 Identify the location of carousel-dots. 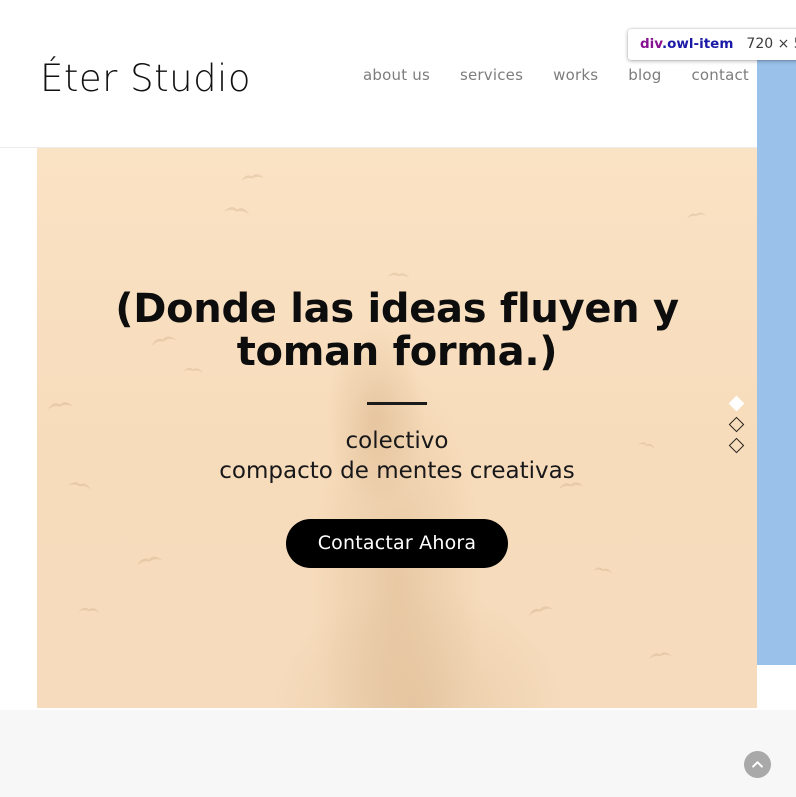
(736, 424).